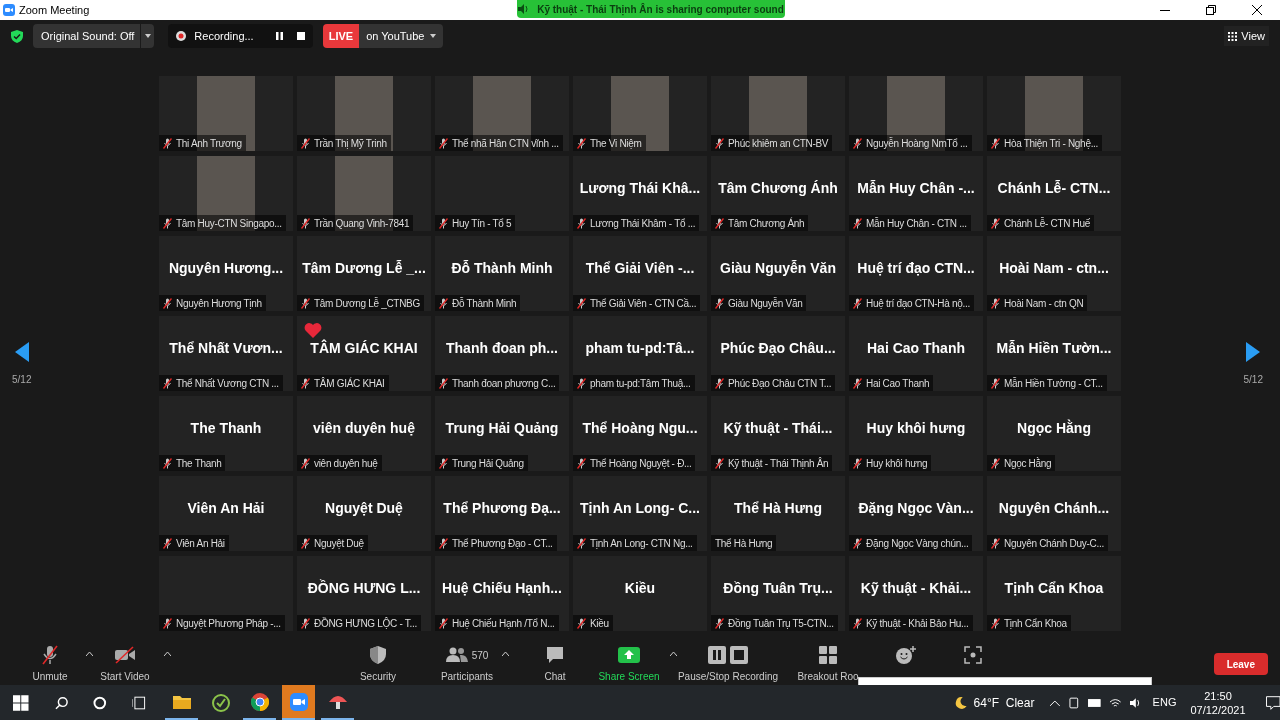 This screenshot has height=720, width=1280. Describe the element at coordinates (220, 702) in the screenshot. I see `check-circle-app-icon` at that location.